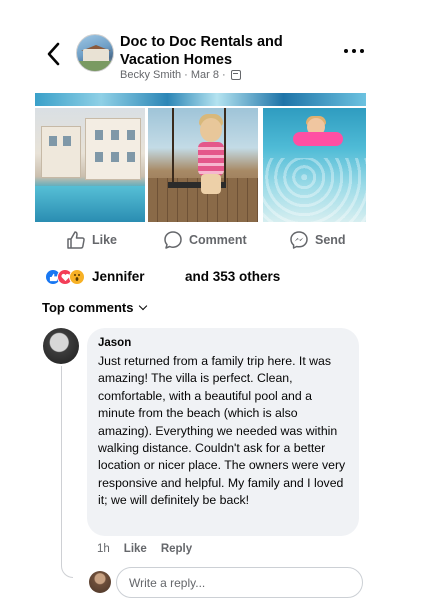  What do you see at coordinates (150, 75) in the screenshot?
I see `post-author: Becky Smith` at bounding box center [150, 75].